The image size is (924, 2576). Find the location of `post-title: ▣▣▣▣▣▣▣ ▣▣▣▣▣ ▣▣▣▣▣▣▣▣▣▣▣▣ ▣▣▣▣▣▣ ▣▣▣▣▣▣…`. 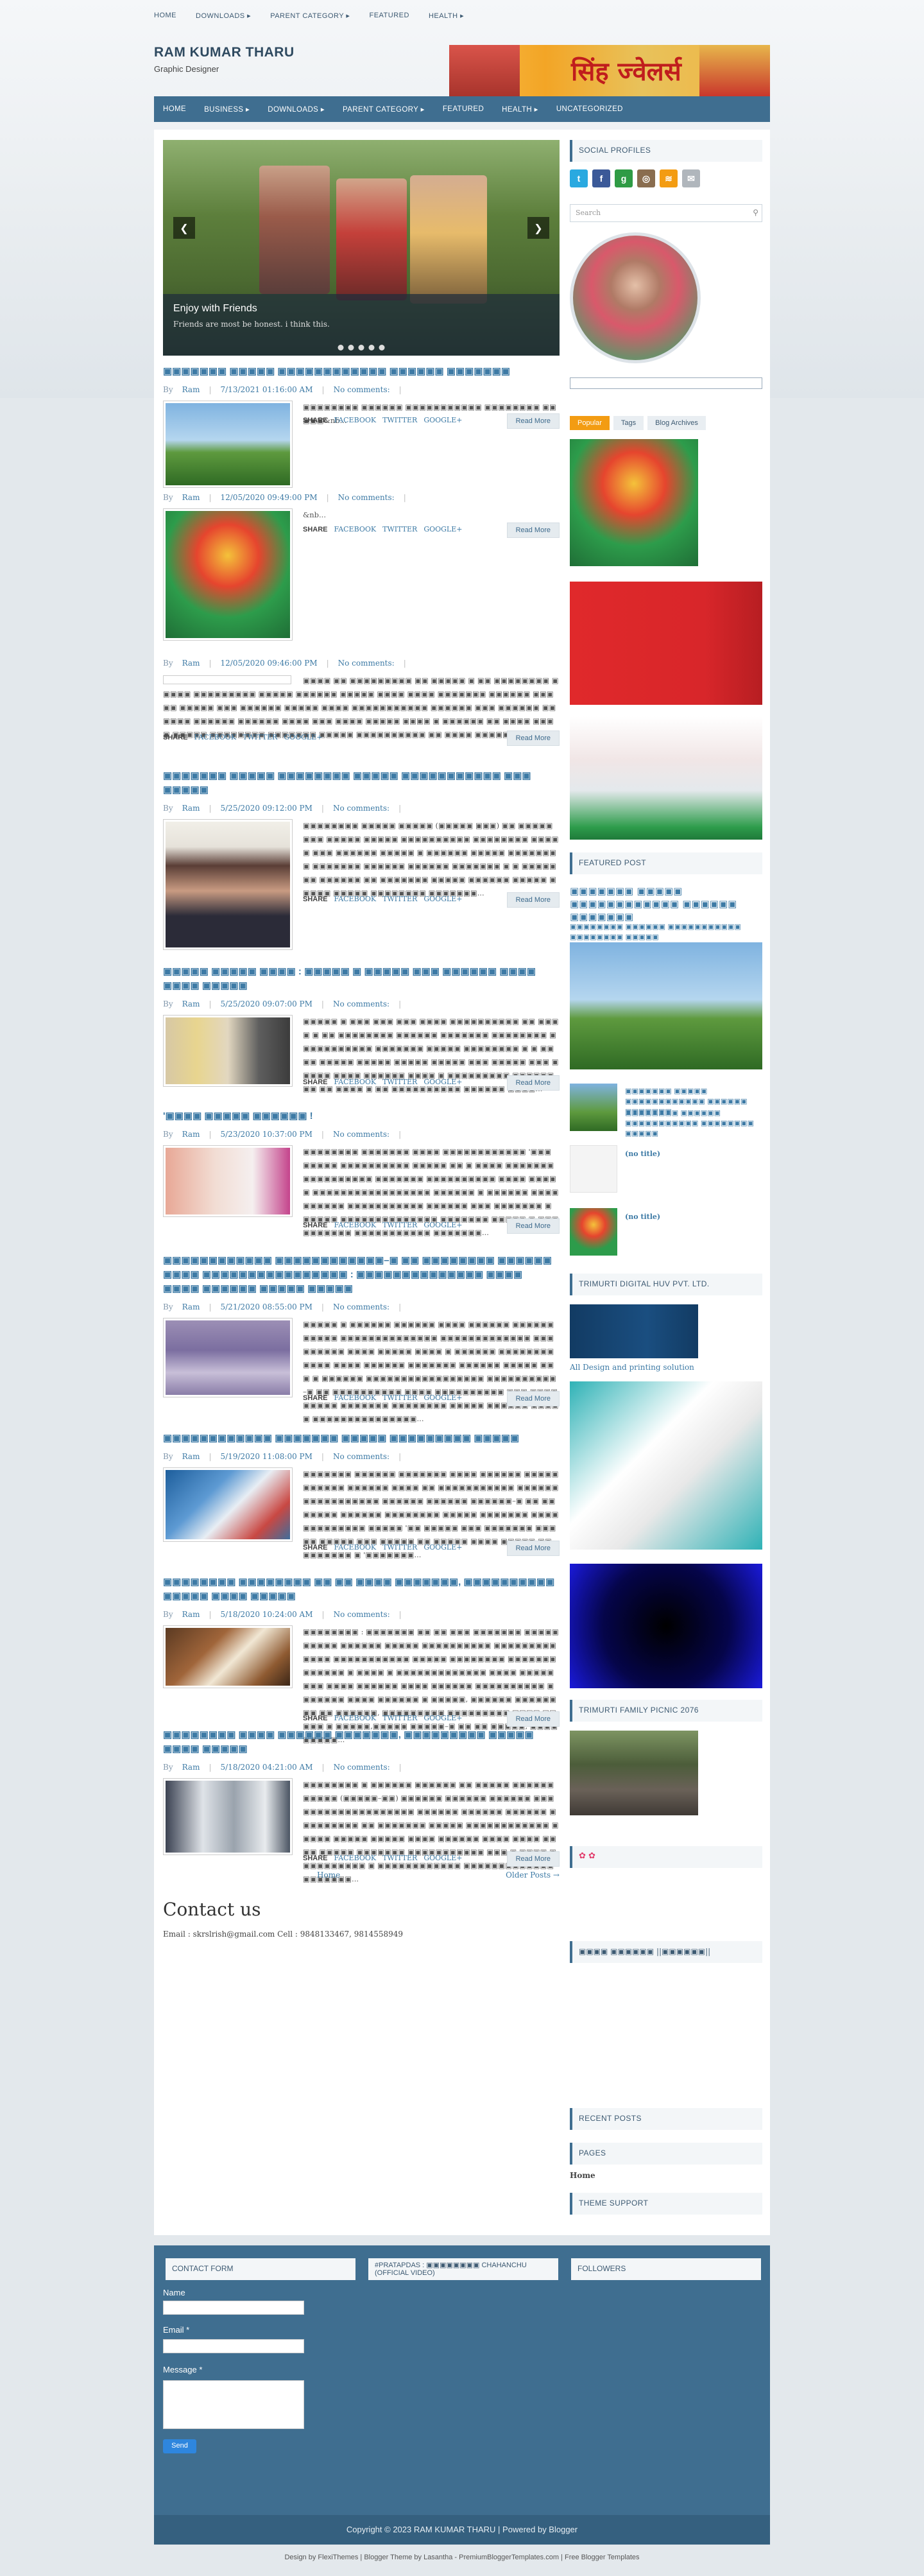

post-title: ▣▣▣▣▣▣▣ ▣▣▣▣▣ ▣▣▣▣▣▣▣▣▣▣▣▣ ▣▣▣▣▣▣ ▣▣▣▣▣▣… is located at coordinates (362, 372).